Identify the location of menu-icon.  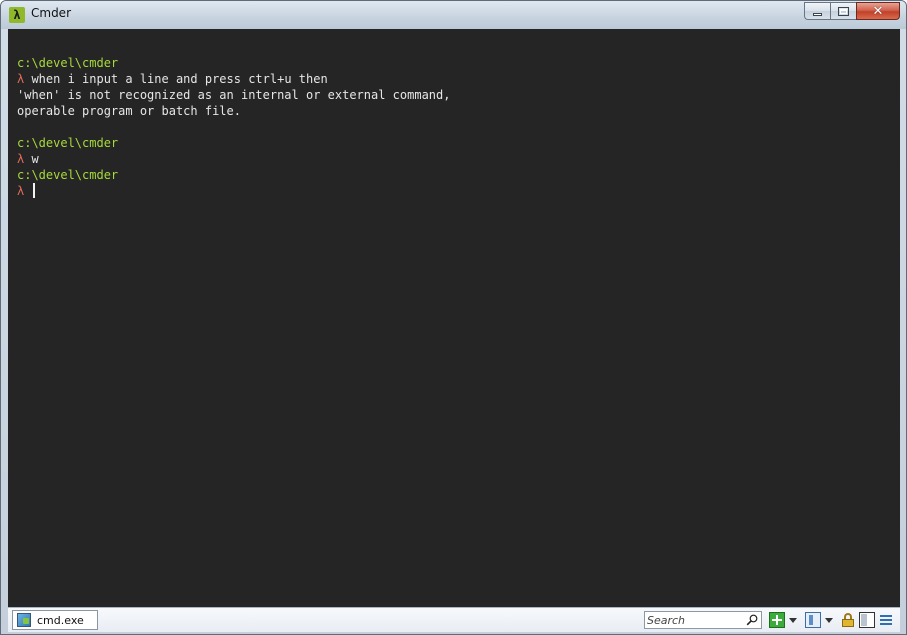
(886, 620).